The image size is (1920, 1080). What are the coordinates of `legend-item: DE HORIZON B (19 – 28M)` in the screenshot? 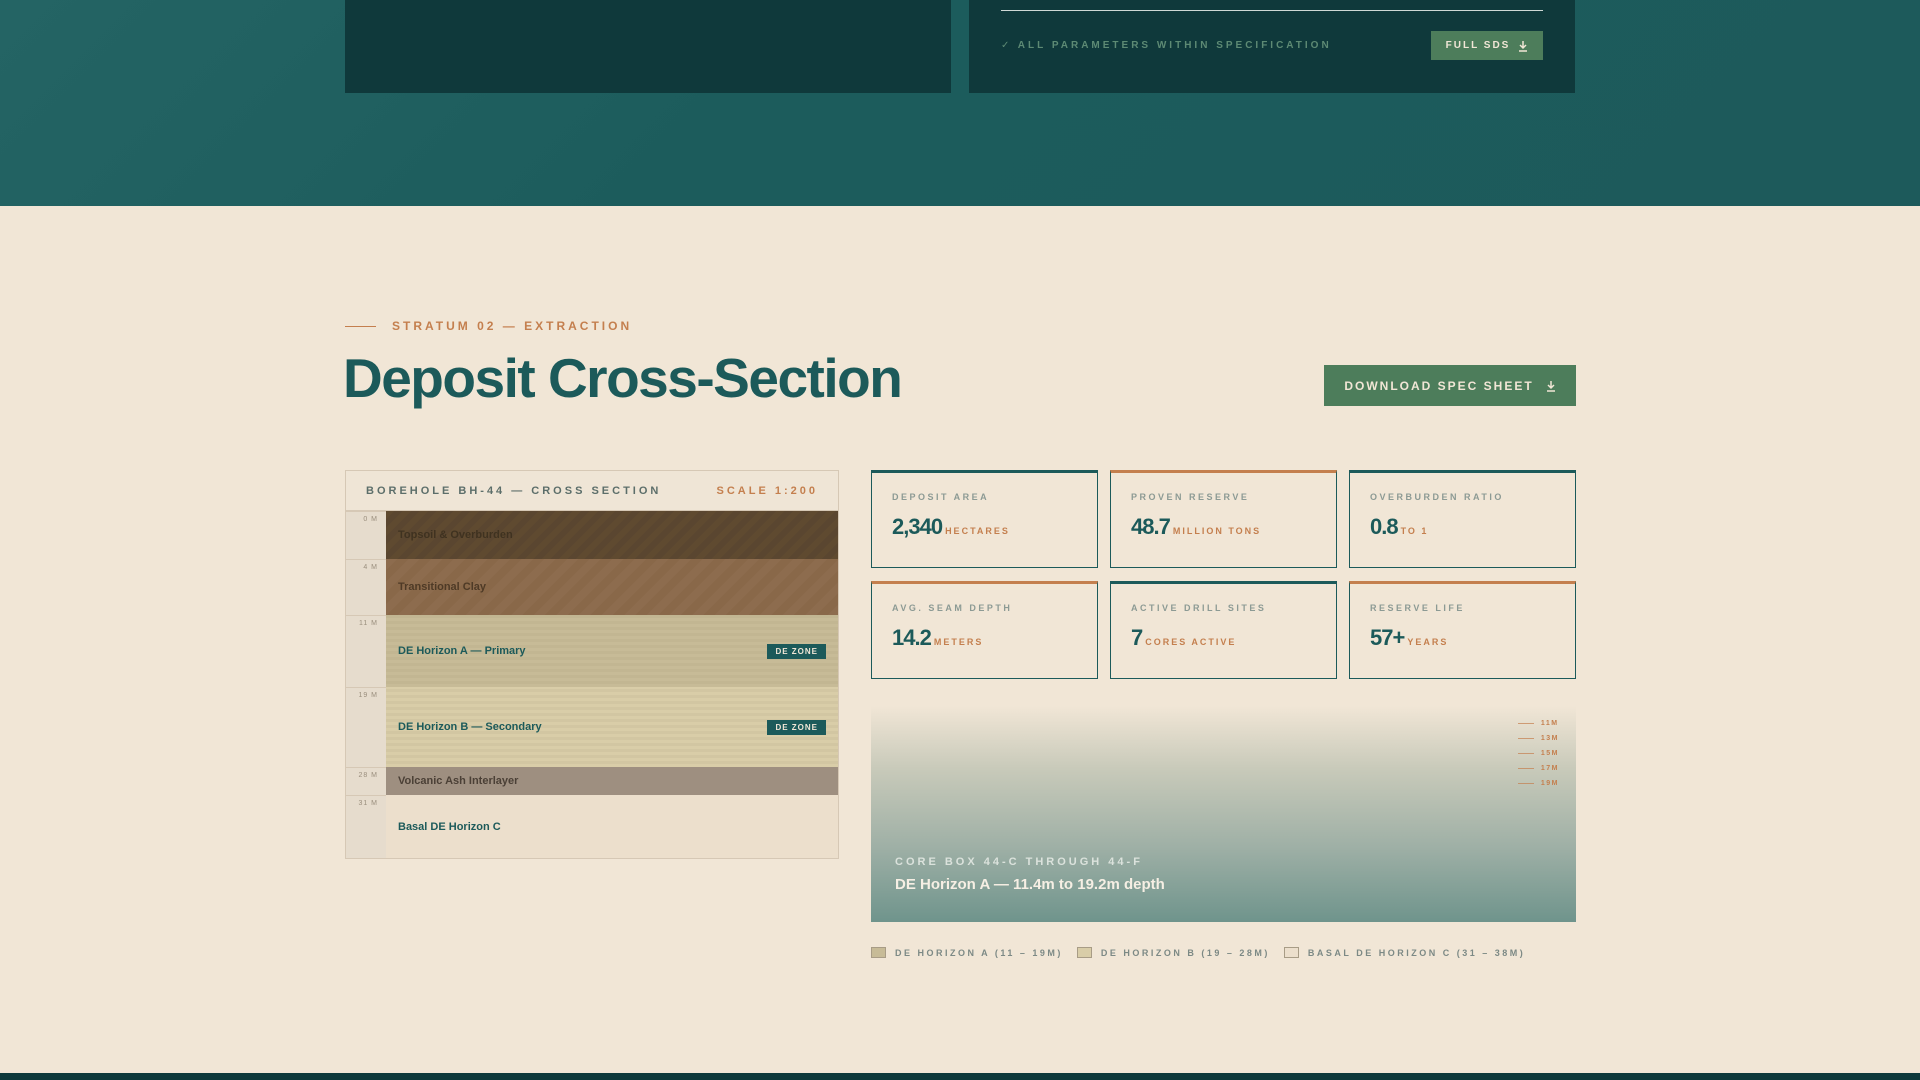 It's located at (1173, 952).